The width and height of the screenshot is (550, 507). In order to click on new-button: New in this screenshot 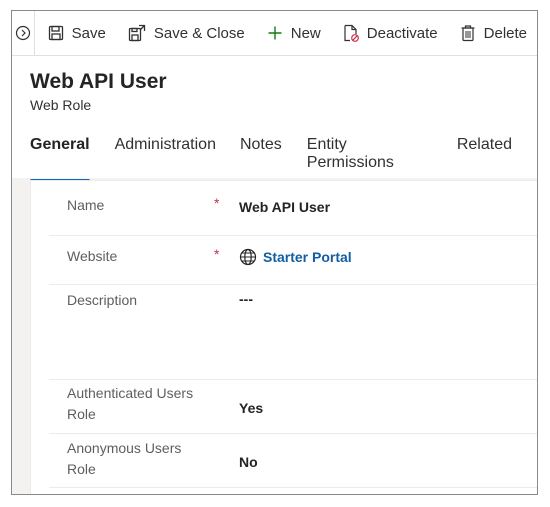, I will do `click(293, 33)`.